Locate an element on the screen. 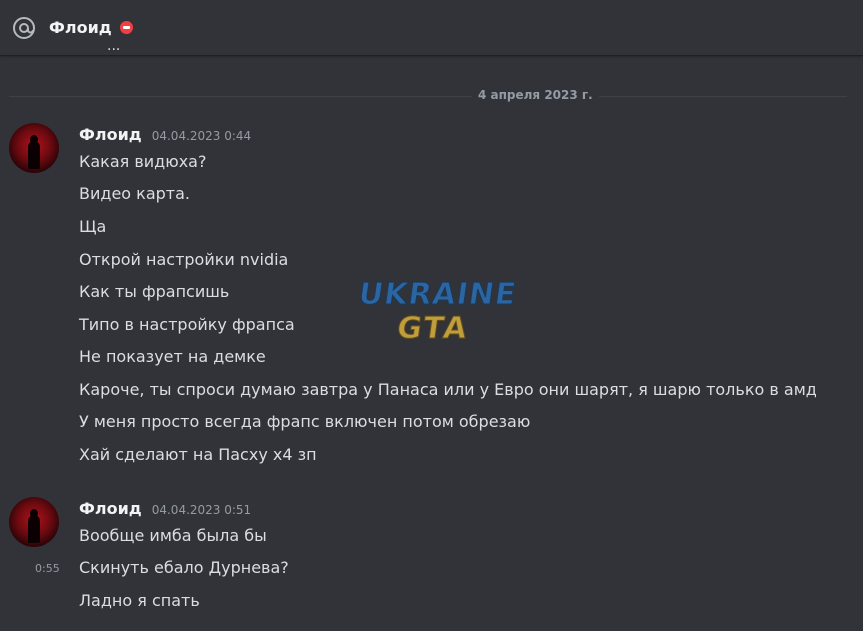  do-not-disturb-status-icon is located at coordinates (126, 27).